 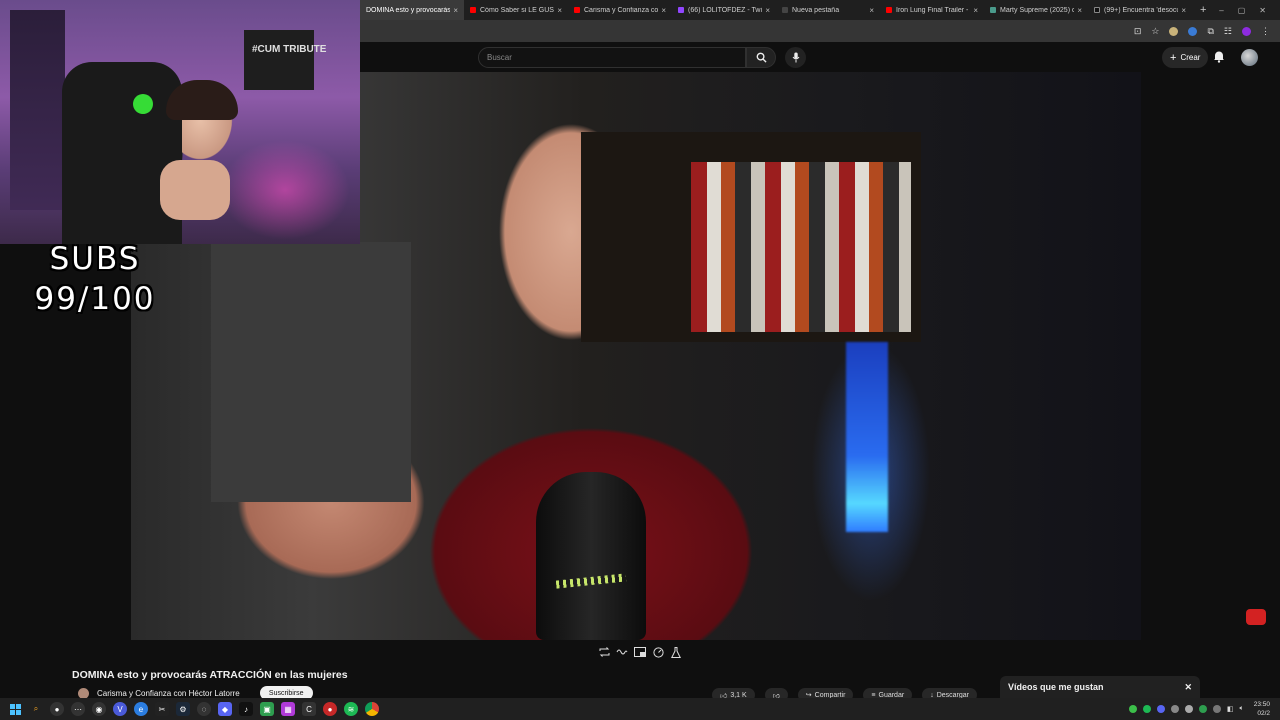 I want to click on capcut-icon: ✂, so click(x=162, y=709).